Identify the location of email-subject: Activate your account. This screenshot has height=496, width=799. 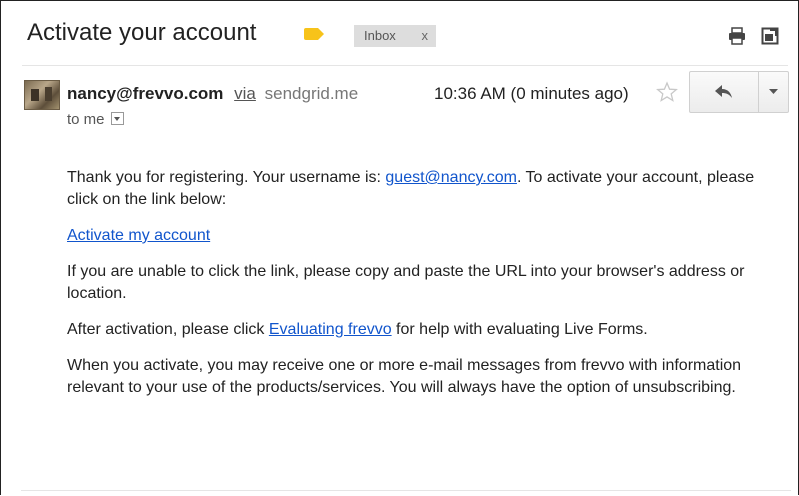
(142, 32).